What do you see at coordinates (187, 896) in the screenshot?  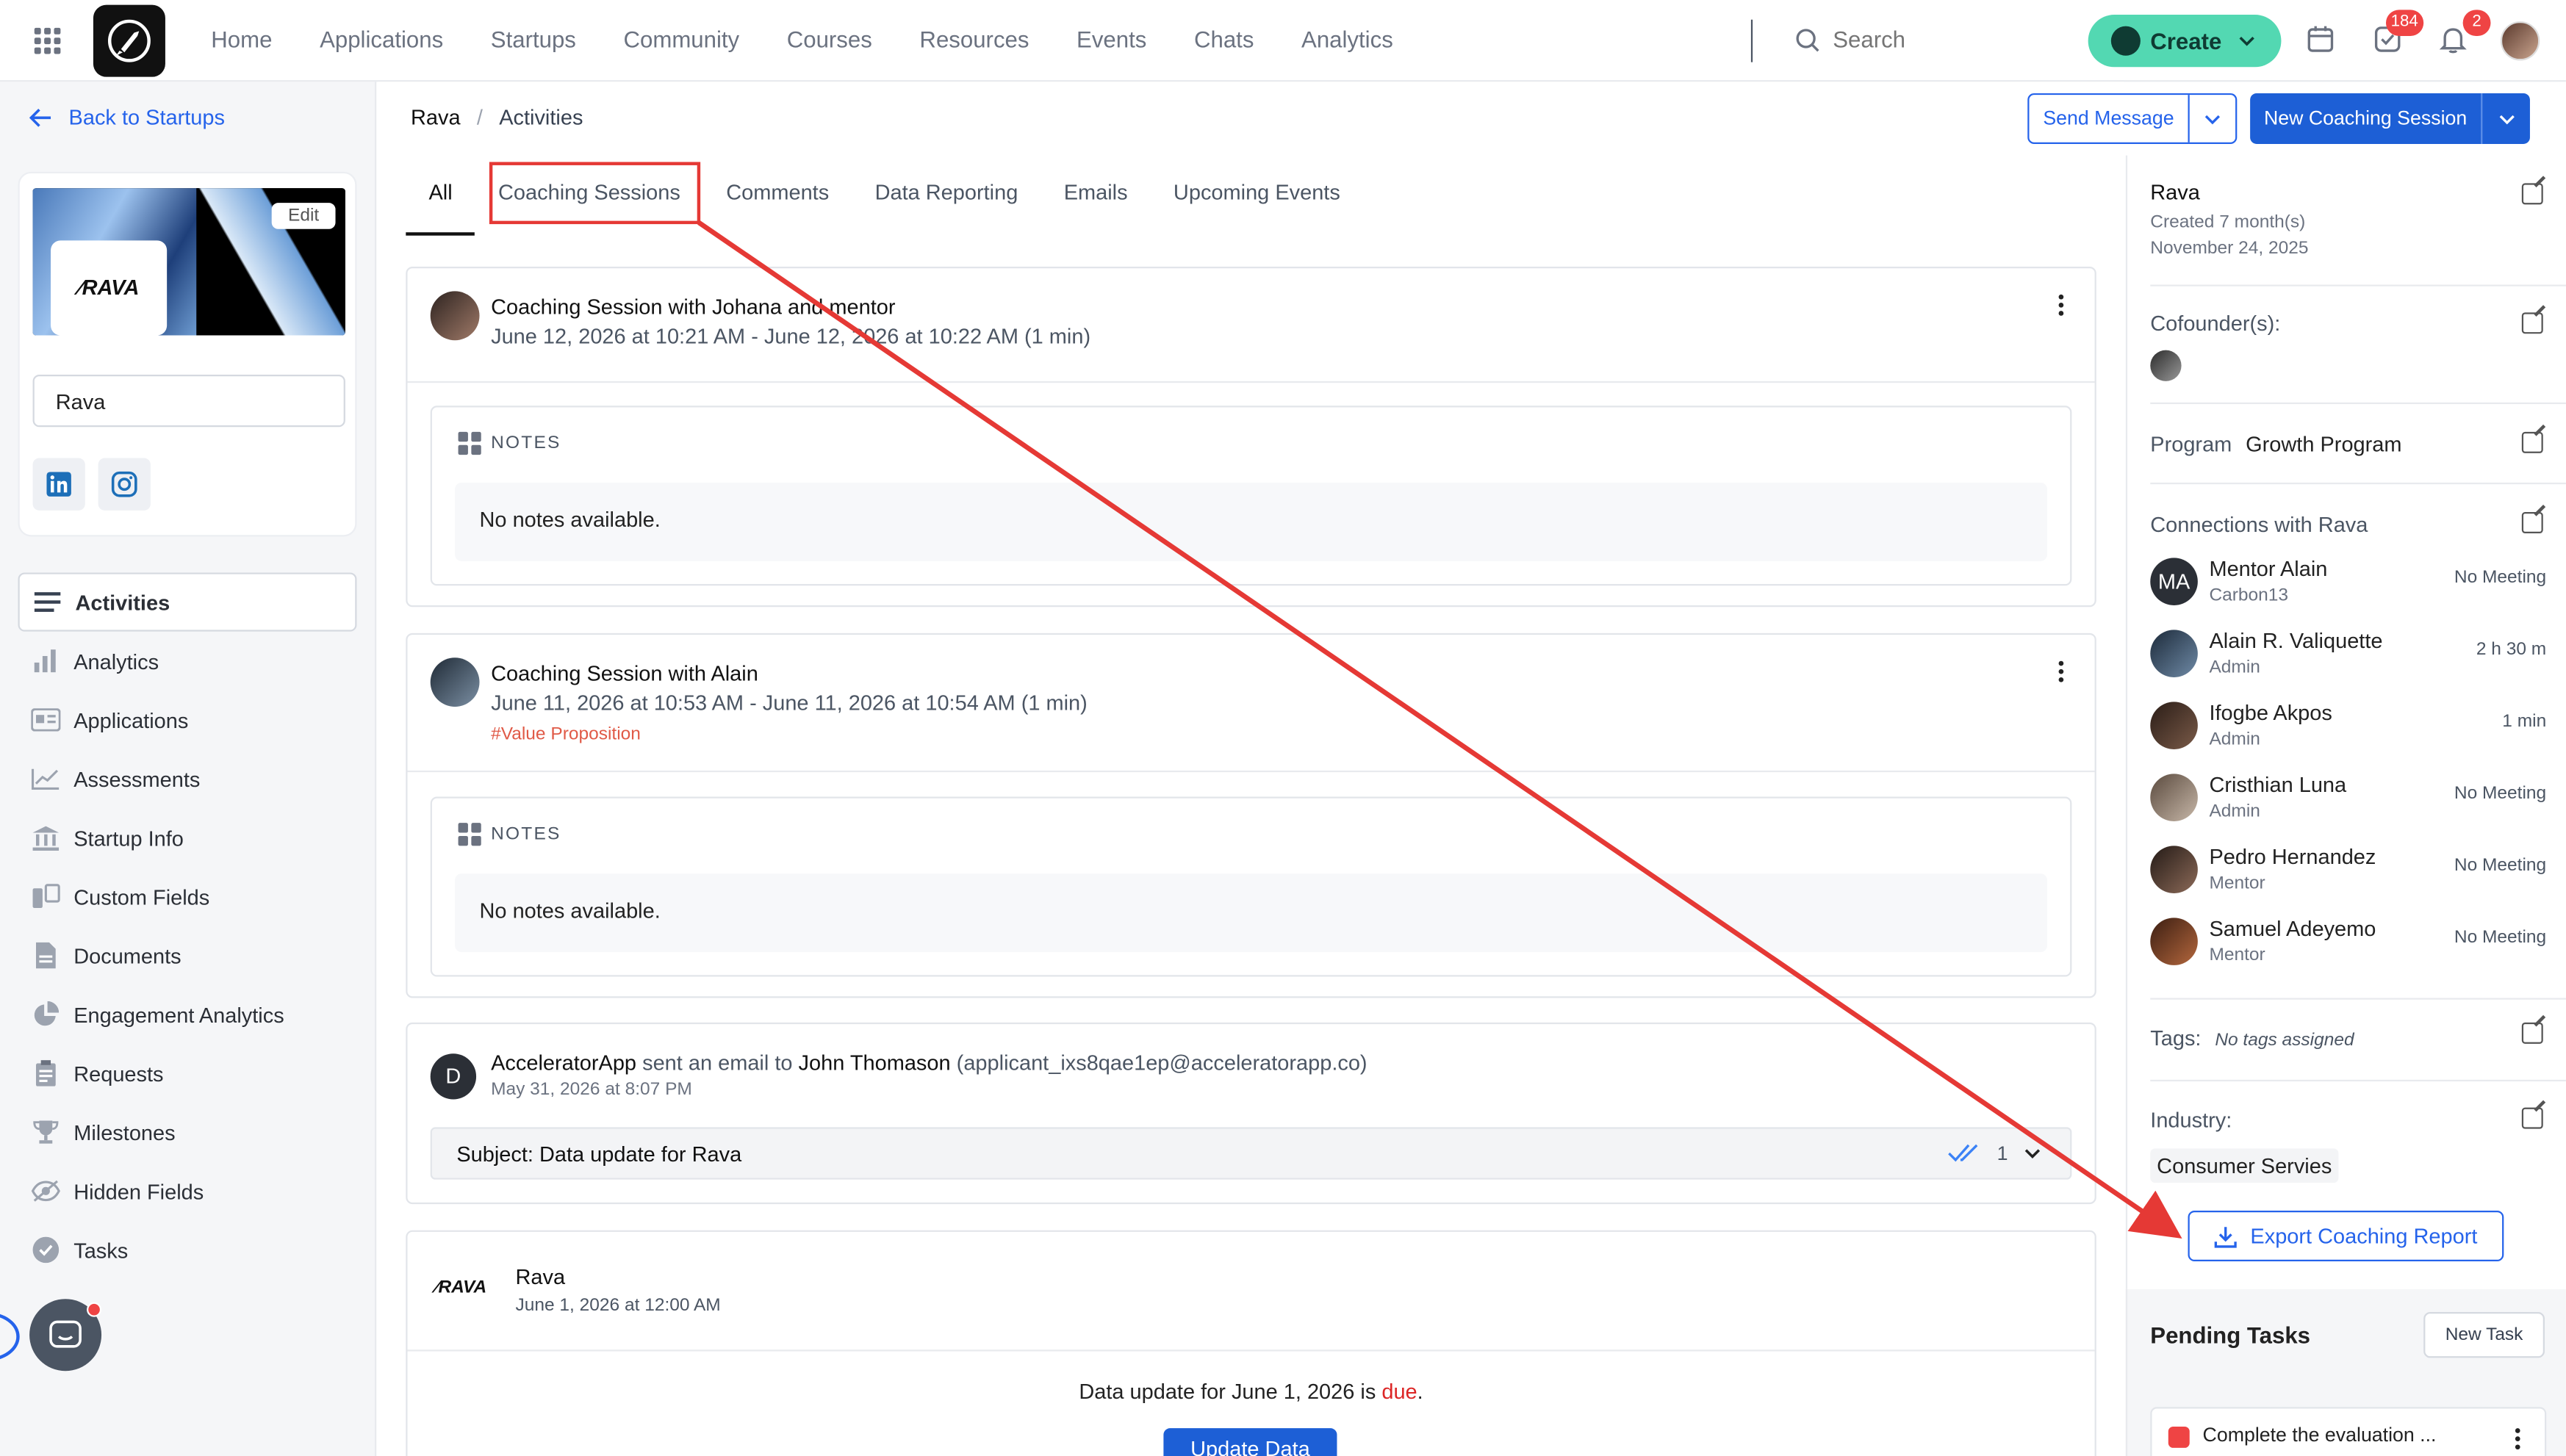 I see `sidebar-item-custom-fields: Custom Fields` at bounding box center [187, 896].